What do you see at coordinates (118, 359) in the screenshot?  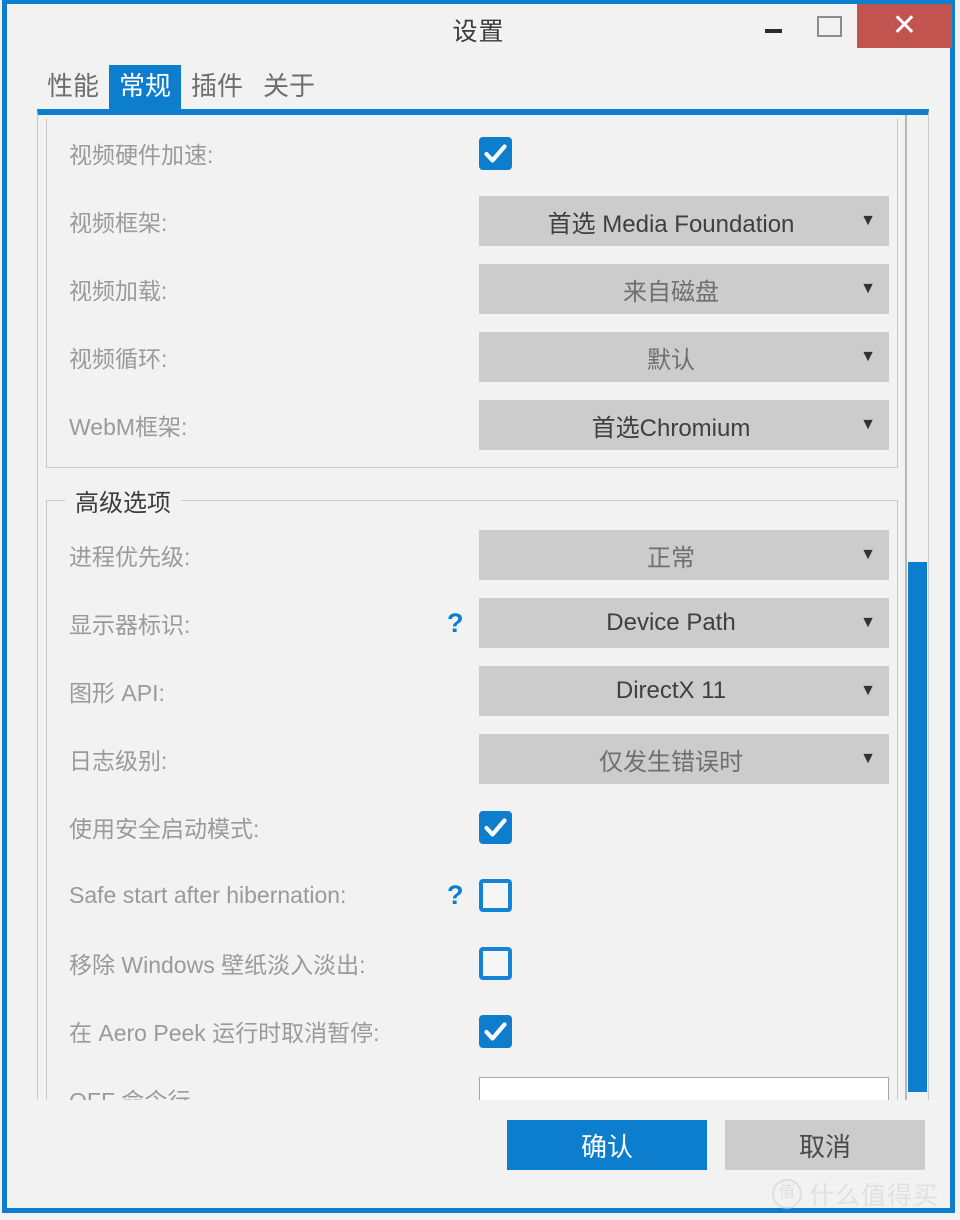 I see `row-label: 视频循环:` at bounding box center [118, 359].